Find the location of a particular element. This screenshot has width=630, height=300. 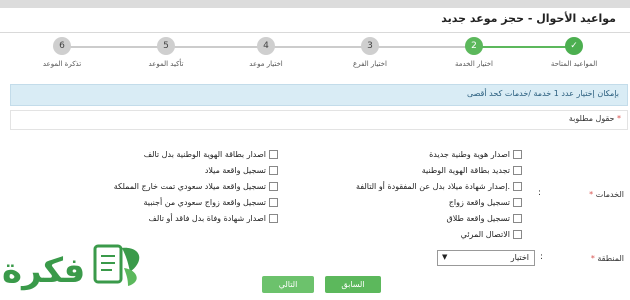

notice-text: بإمكان إختيار عدد 1 خدمة /خدمات كحد أقصى is located at coordinates (542, 93).